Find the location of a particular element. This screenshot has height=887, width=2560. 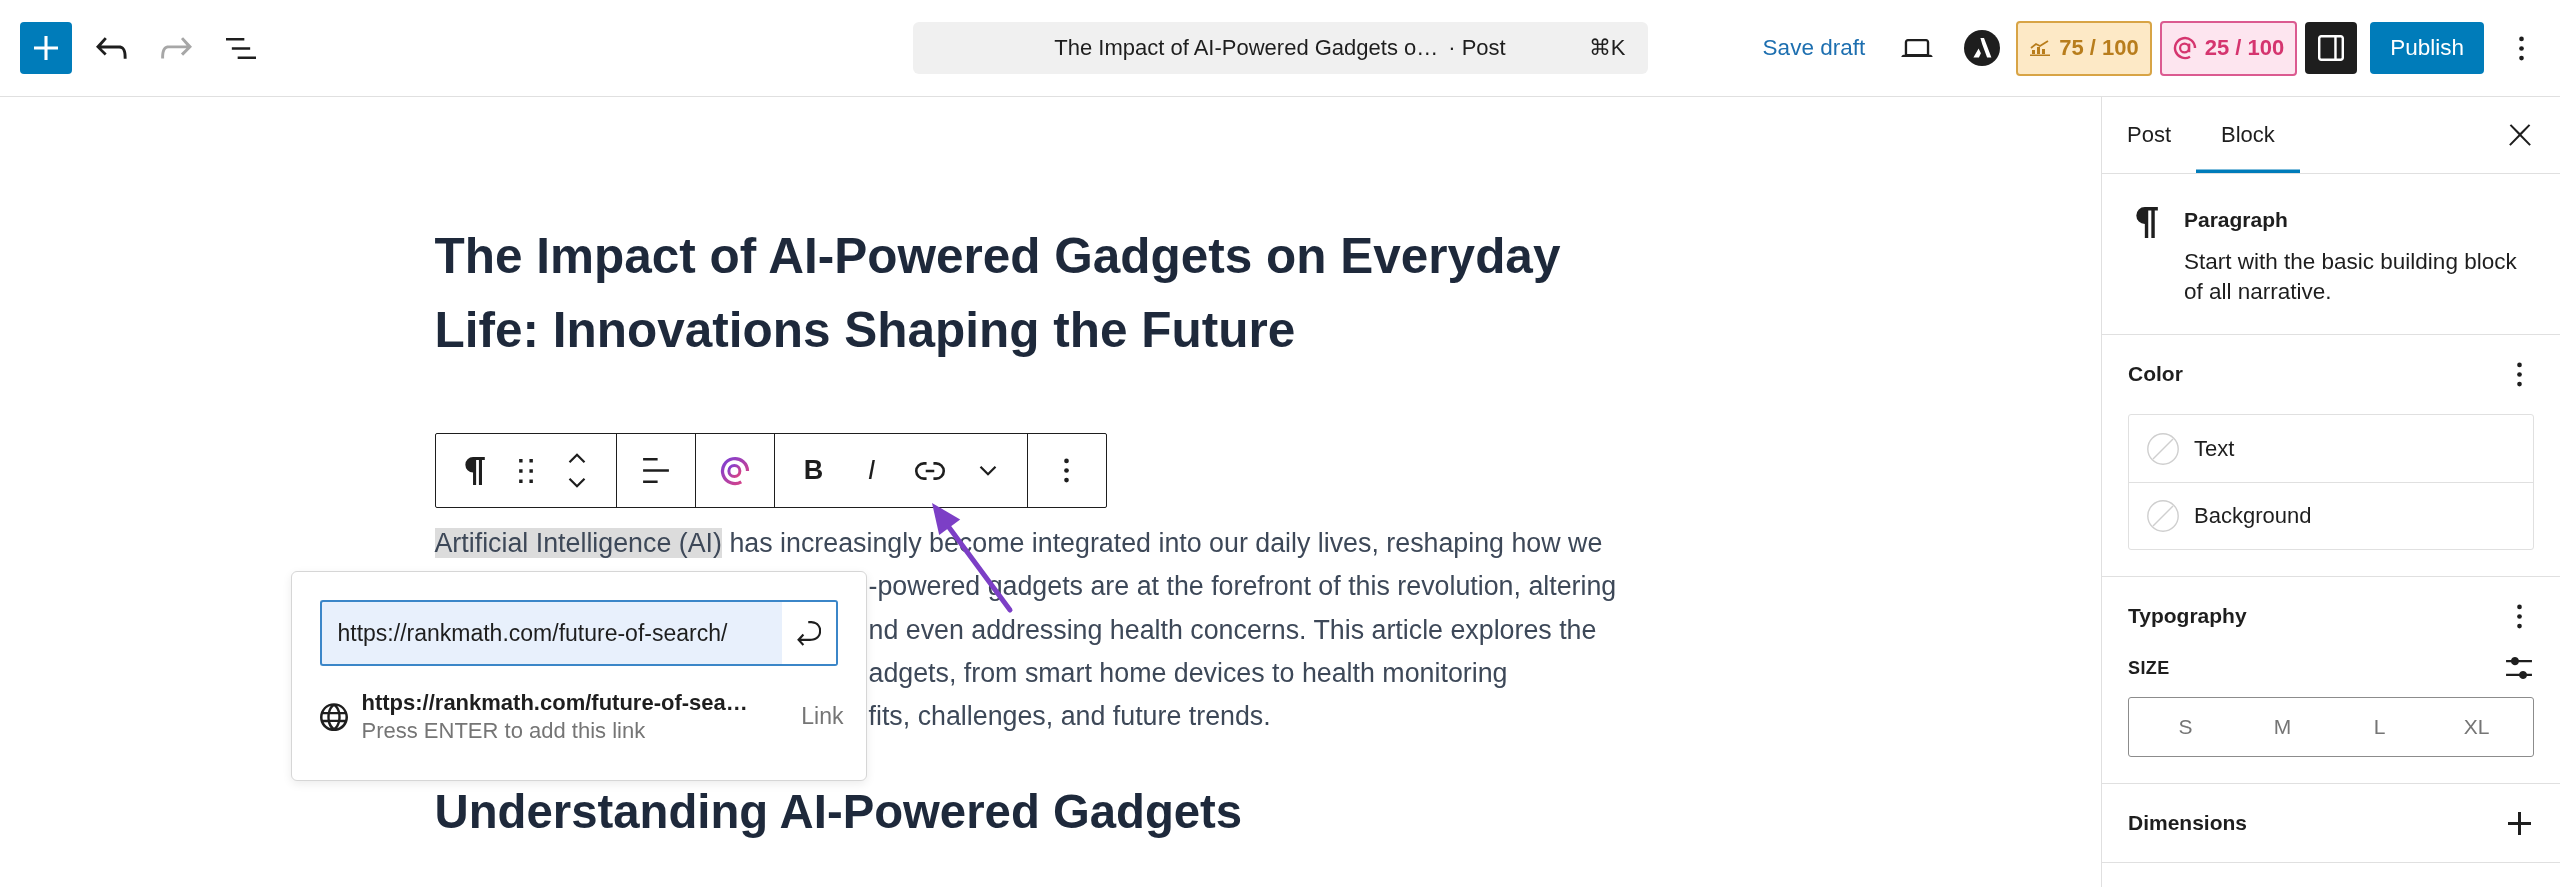

panel-title: Typography is located at coordinates (2187, 616).